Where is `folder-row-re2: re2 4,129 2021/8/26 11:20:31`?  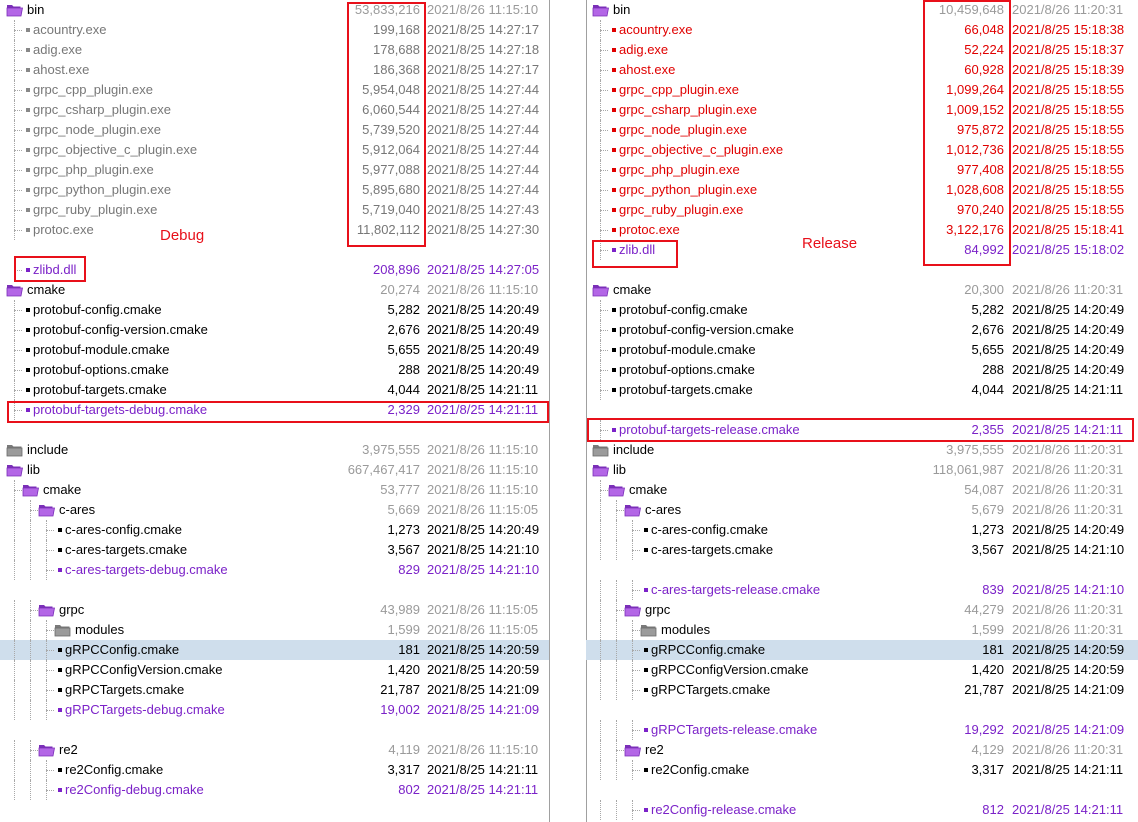 folder-row-re2: re2 4,129 2021/8/26 11:20:31 is located at coordinates (862, 750).